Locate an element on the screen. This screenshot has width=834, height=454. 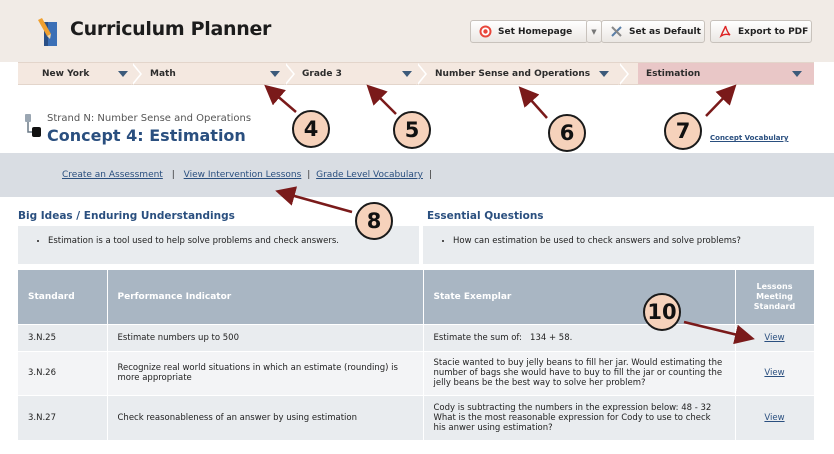
callout-7: 7 is located at coordinates (683, 131).